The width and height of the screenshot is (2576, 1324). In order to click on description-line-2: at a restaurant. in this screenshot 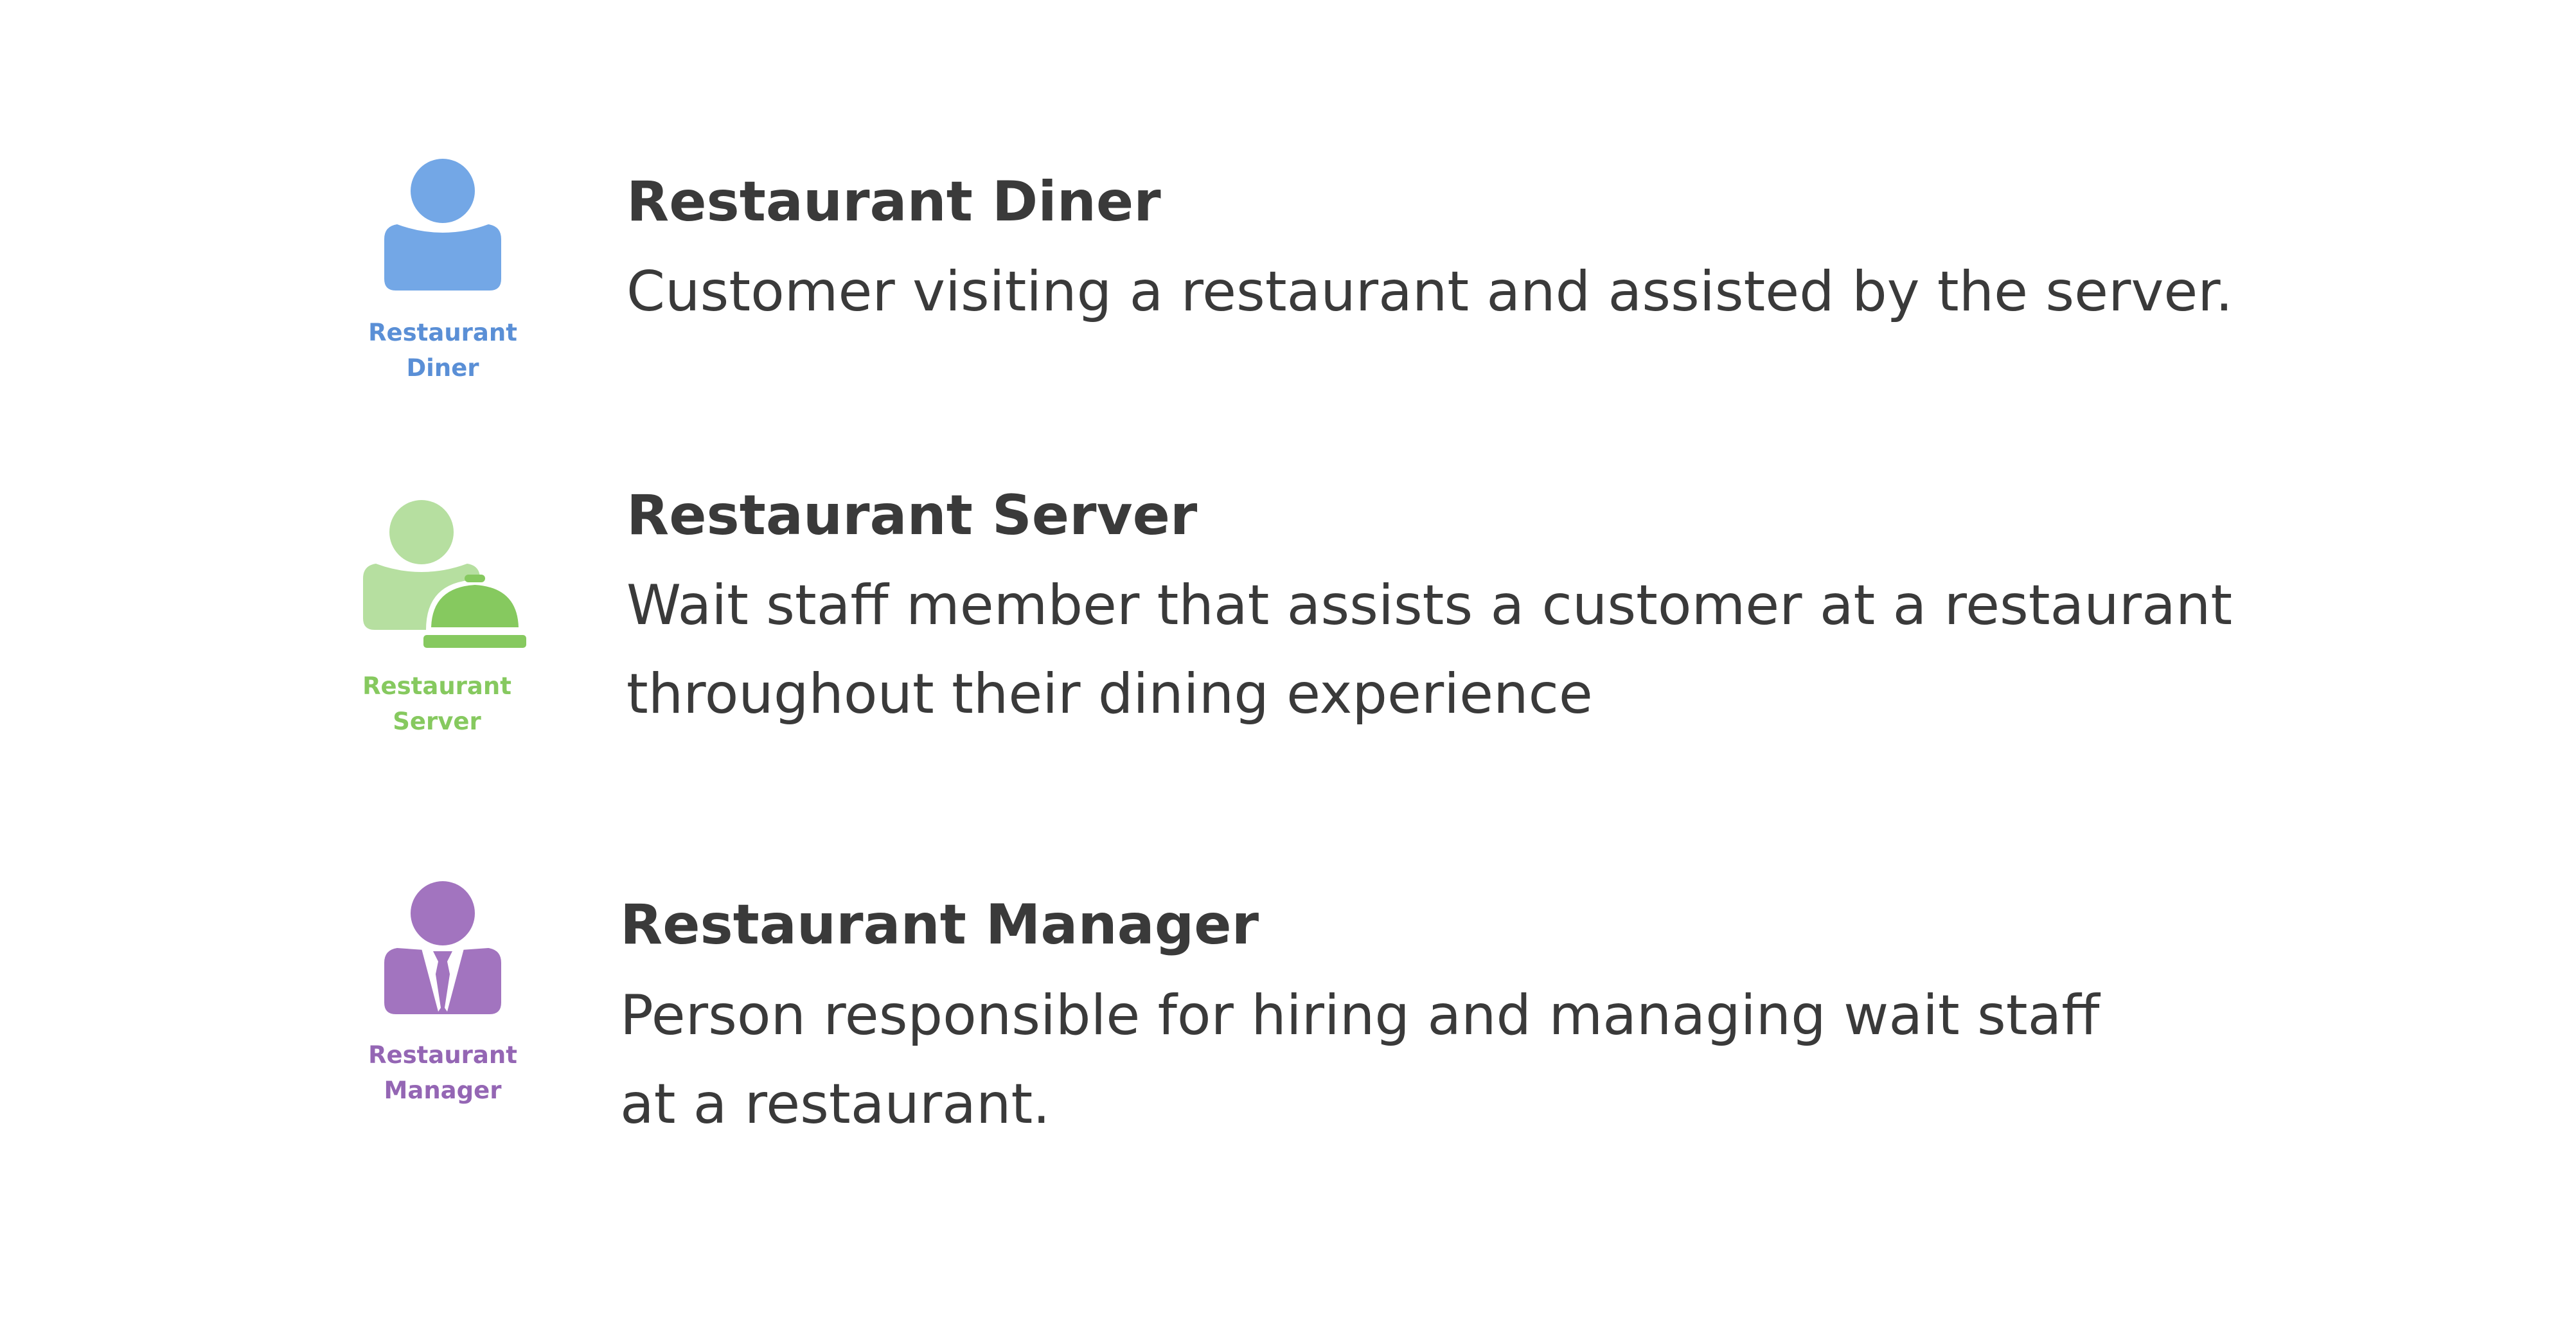, I will do `click(836, 1104)`.